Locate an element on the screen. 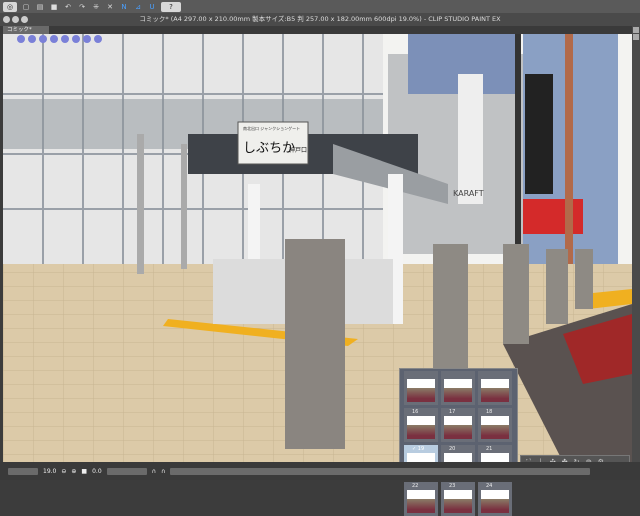 Image resolution: width=640 pixels, height=516 pixels. tab-comic: コミック* is located at coordinates (26, 30).